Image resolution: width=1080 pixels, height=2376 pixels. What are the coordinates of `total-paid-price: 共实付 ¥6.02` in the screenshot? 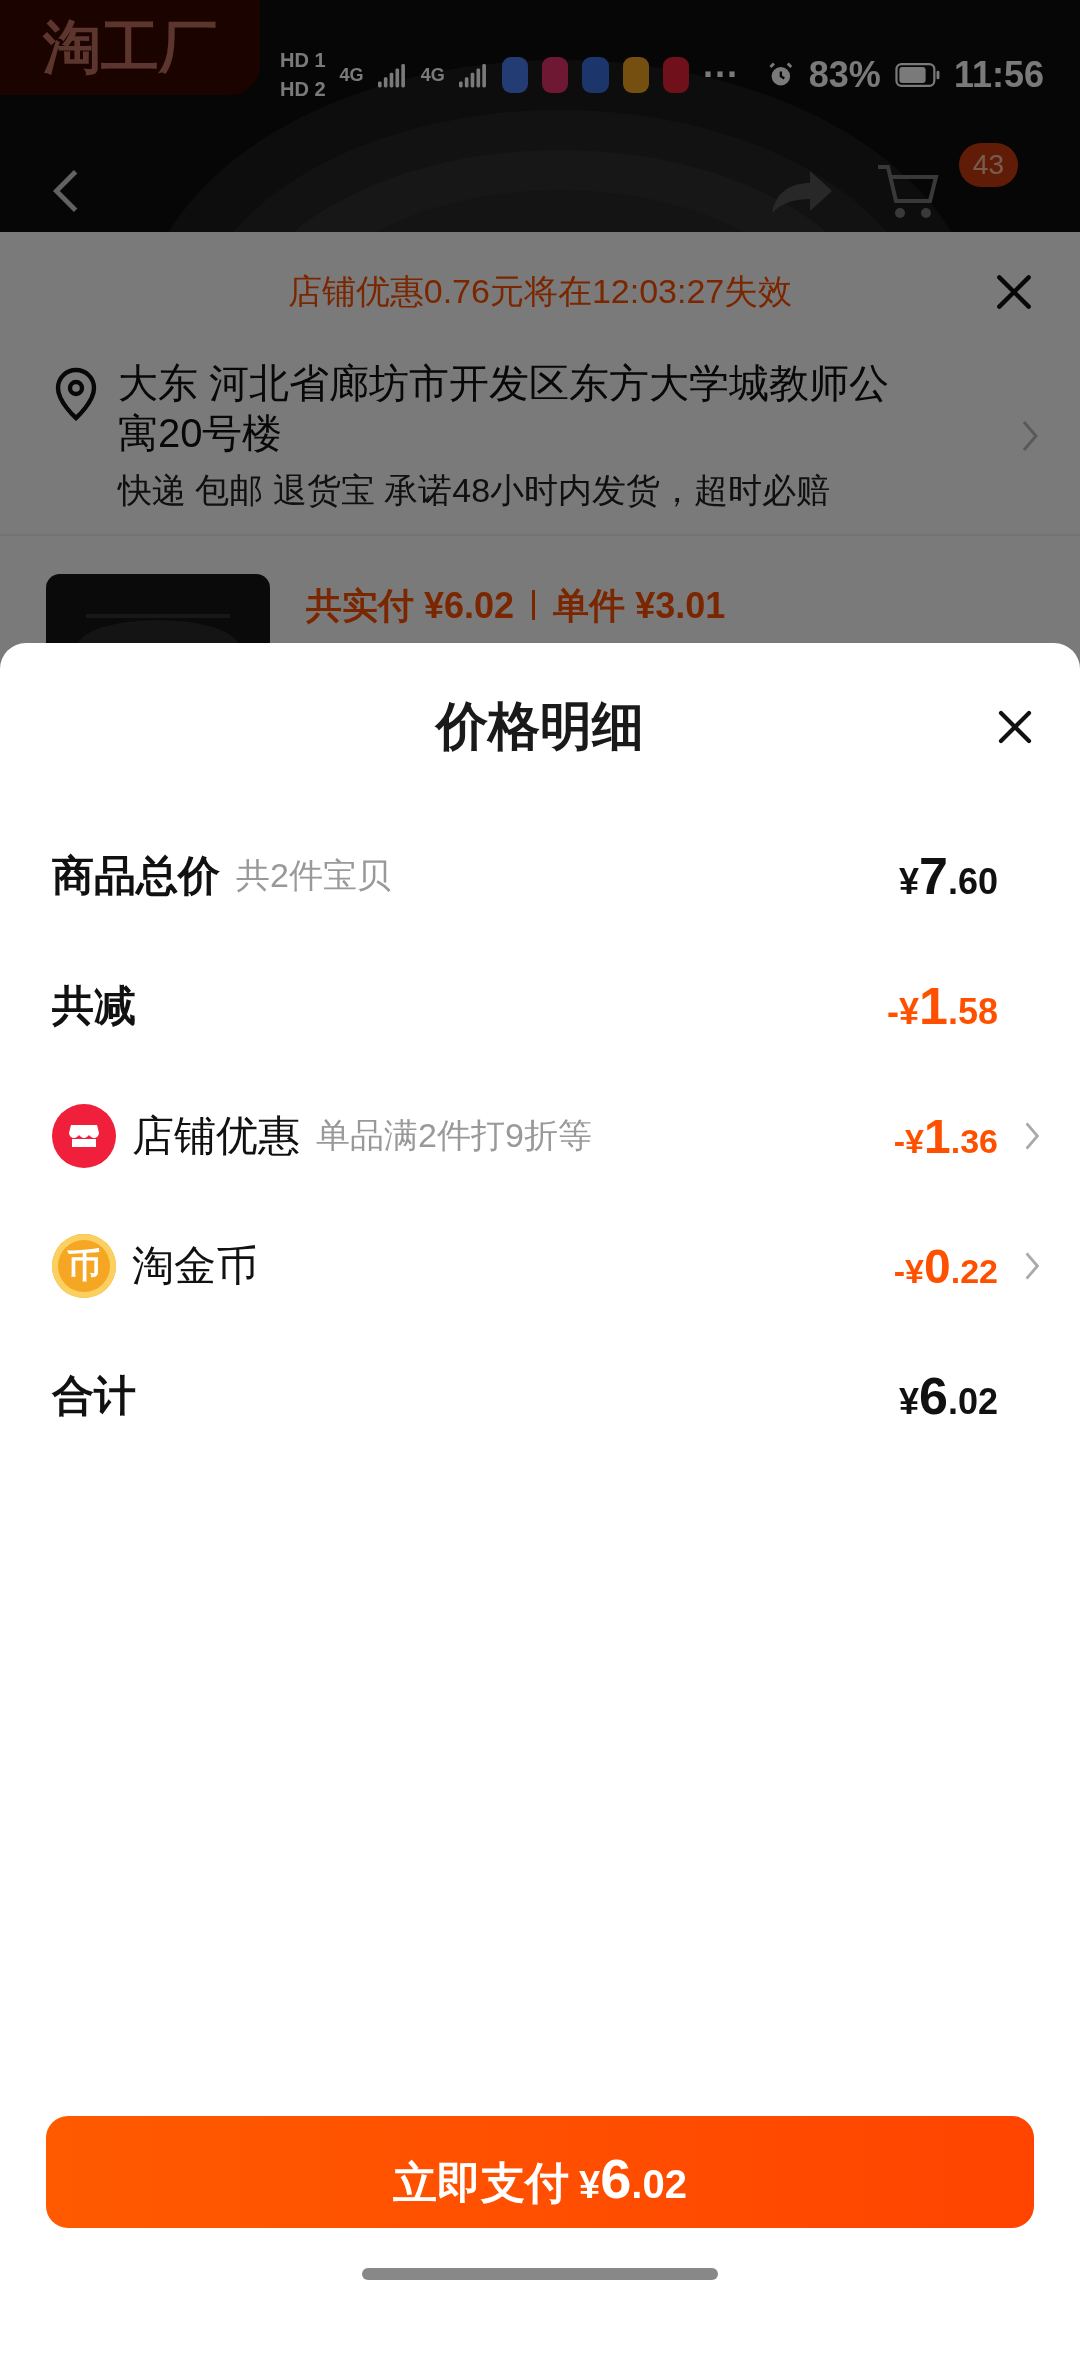 It's located at (410, 606).